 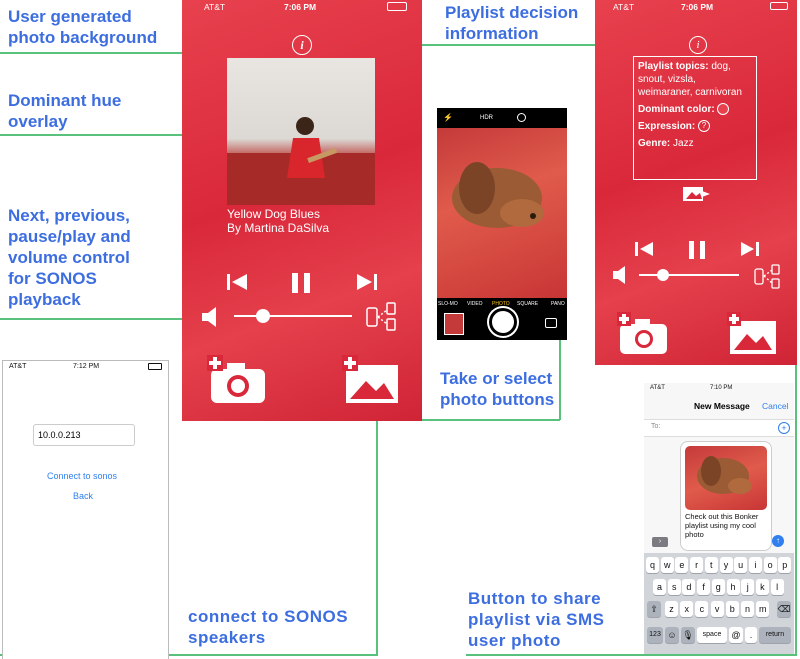 What do you see at coordinates (687, 609) in the screenshot?
I see `key-x: x` at bounding box center [687, 609].